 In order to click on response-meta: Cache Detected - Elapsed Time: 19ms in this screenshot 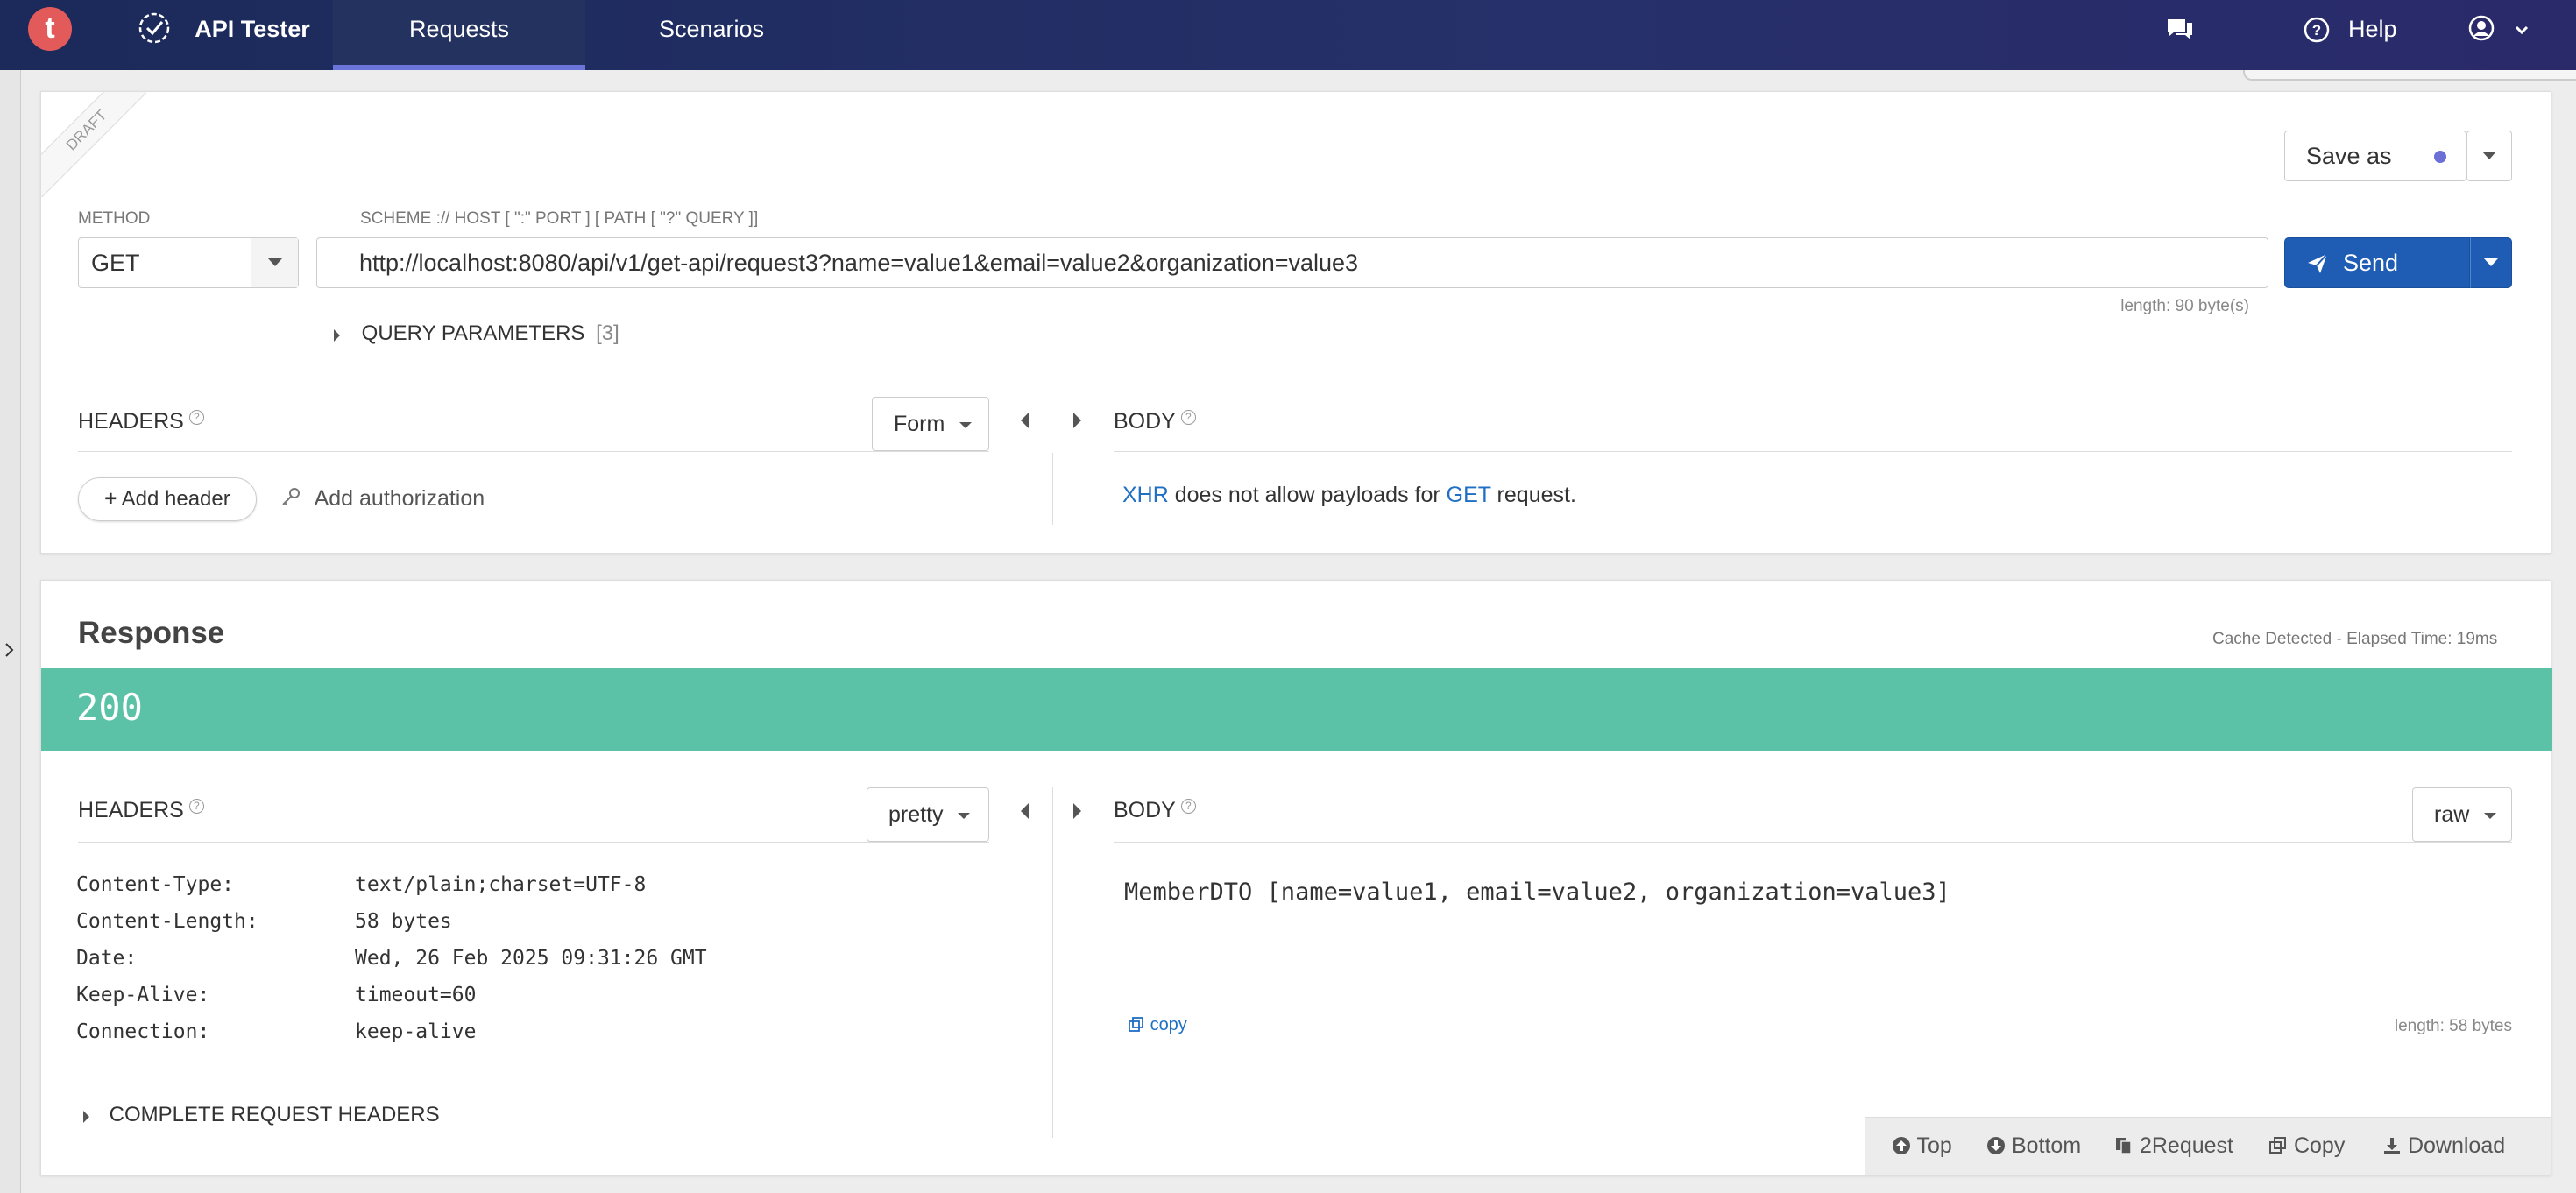, I will do `click(2355, 639)`.